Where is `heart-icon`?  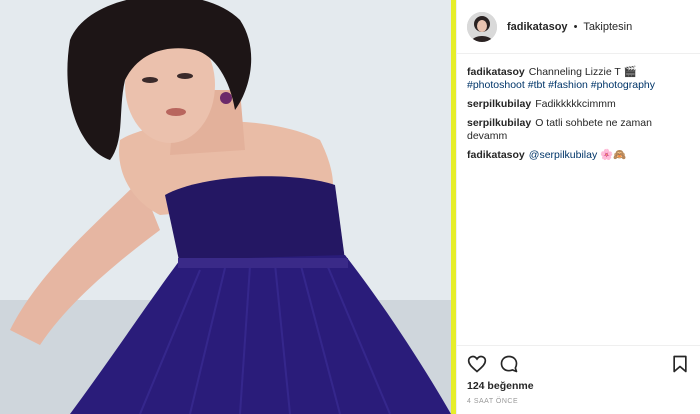
heart-icon is located at coordinates (477, 364).